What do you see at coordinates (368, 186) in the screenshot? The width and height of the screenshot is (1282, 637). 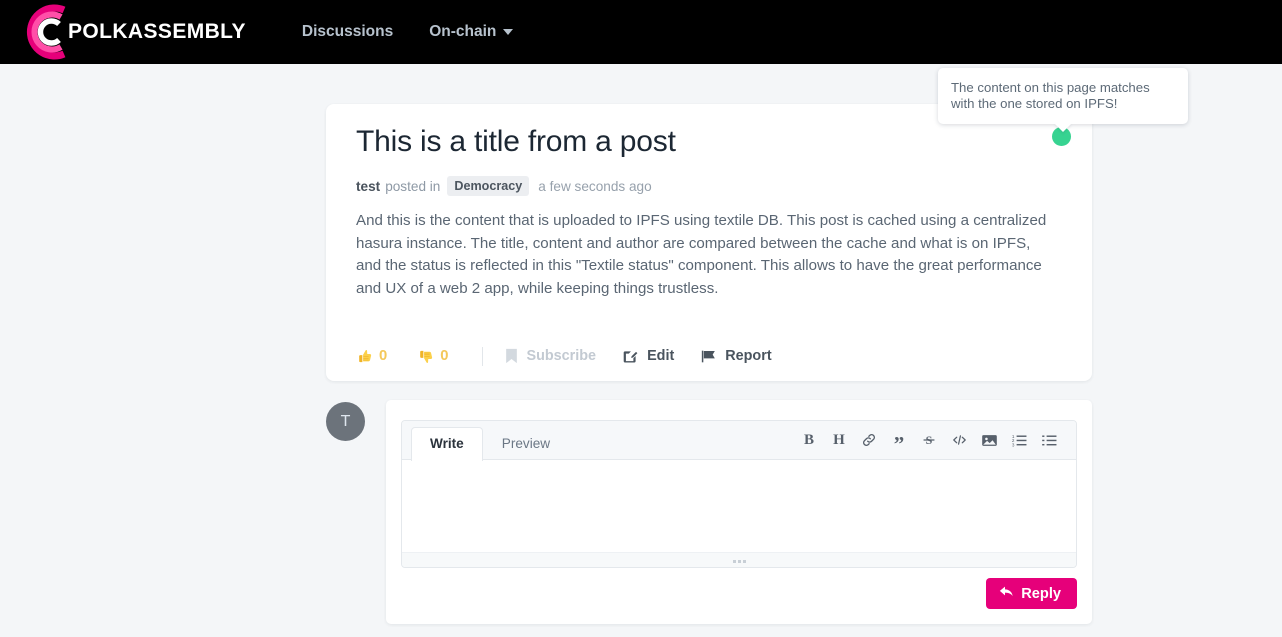 I see `post-author: test` at bounding box center [368, 186].